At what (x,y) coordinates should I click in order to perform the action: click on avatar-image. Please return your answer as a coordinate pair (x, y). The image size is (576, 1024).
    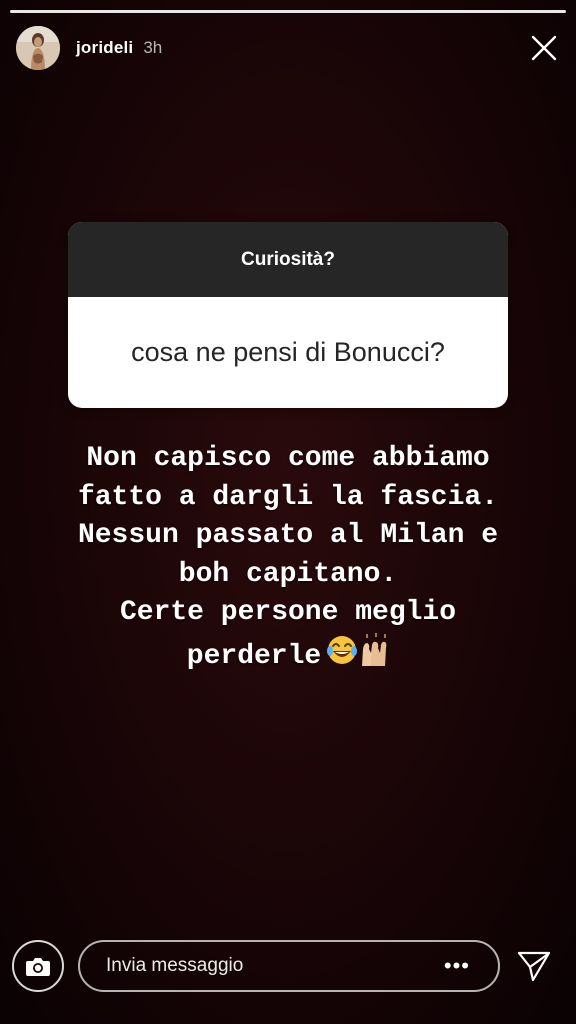
    Looking at the image, I should click on (38, 48).